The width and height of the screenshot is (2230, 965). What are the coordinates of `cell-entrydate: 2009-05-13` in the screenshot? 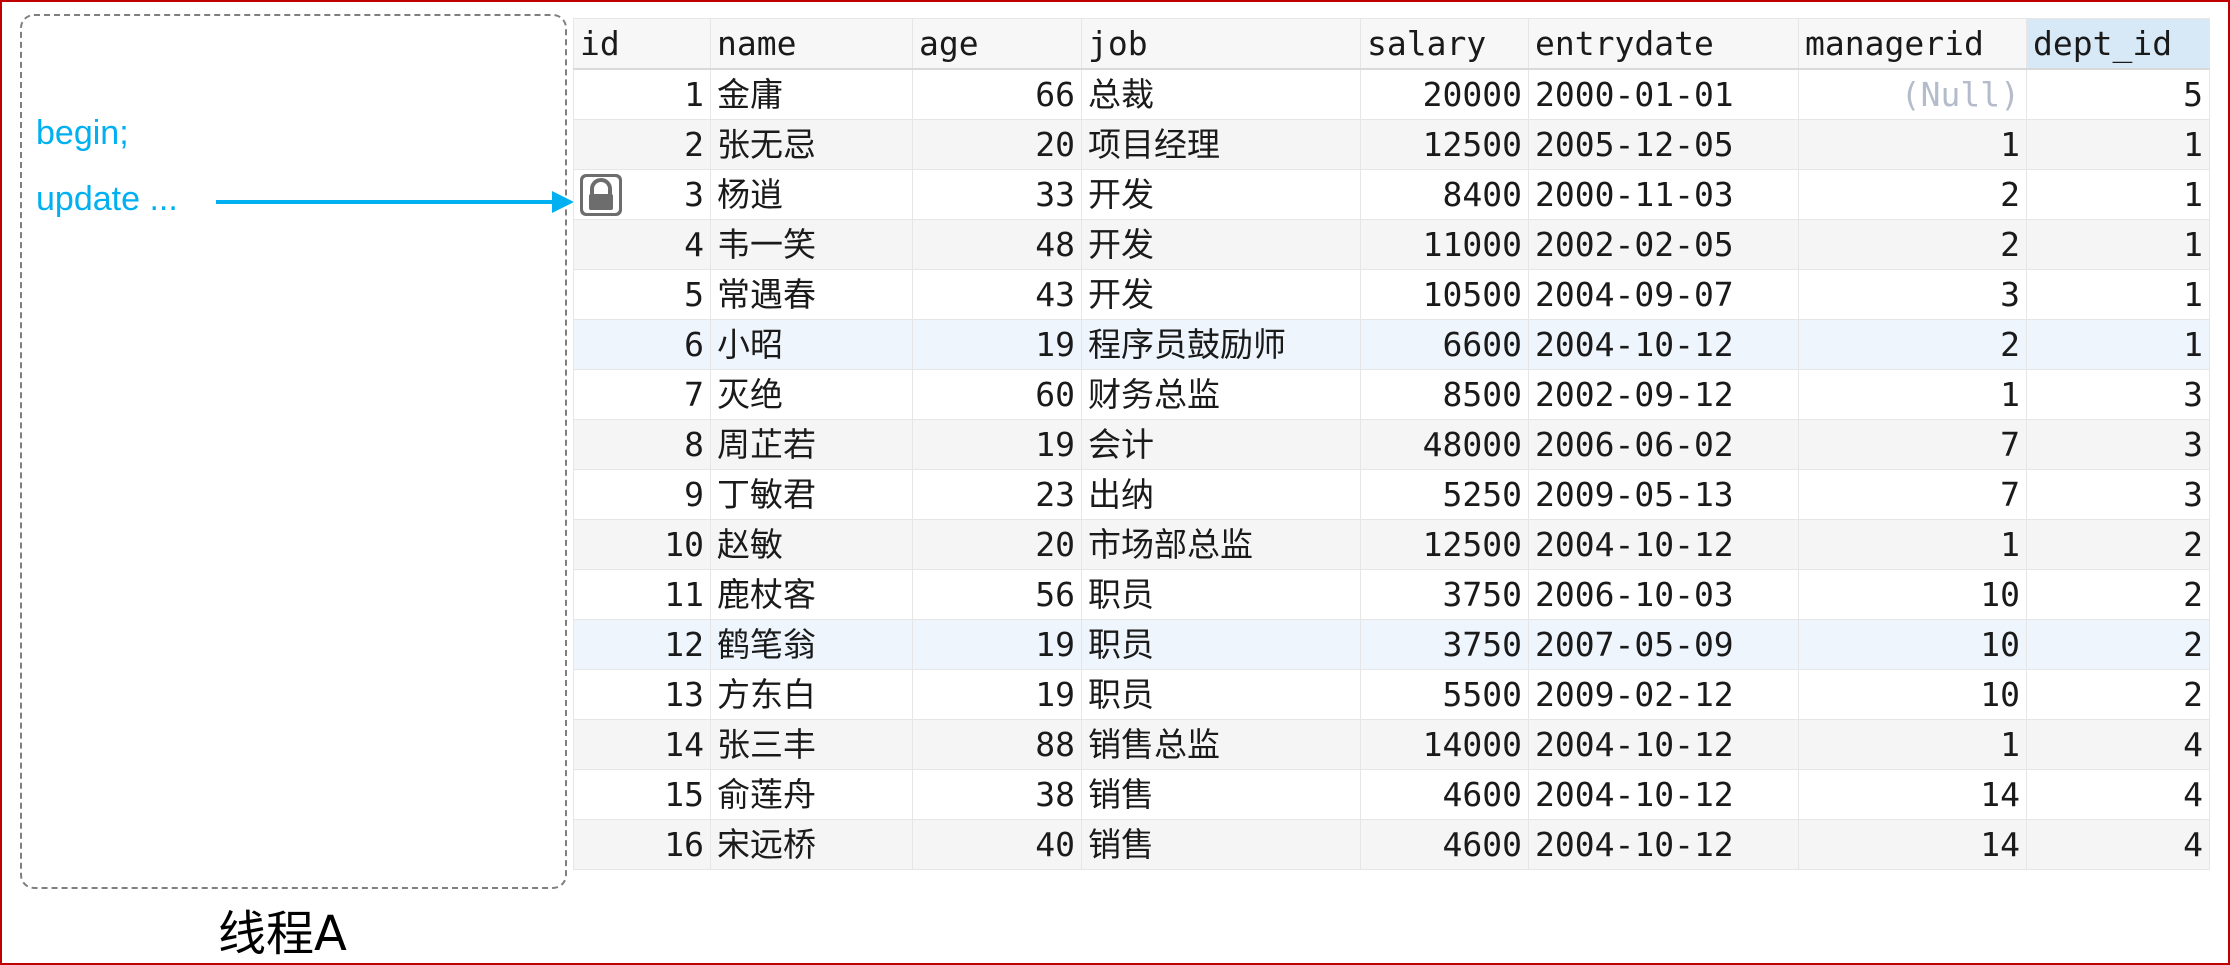 It's located at (1663, 494).